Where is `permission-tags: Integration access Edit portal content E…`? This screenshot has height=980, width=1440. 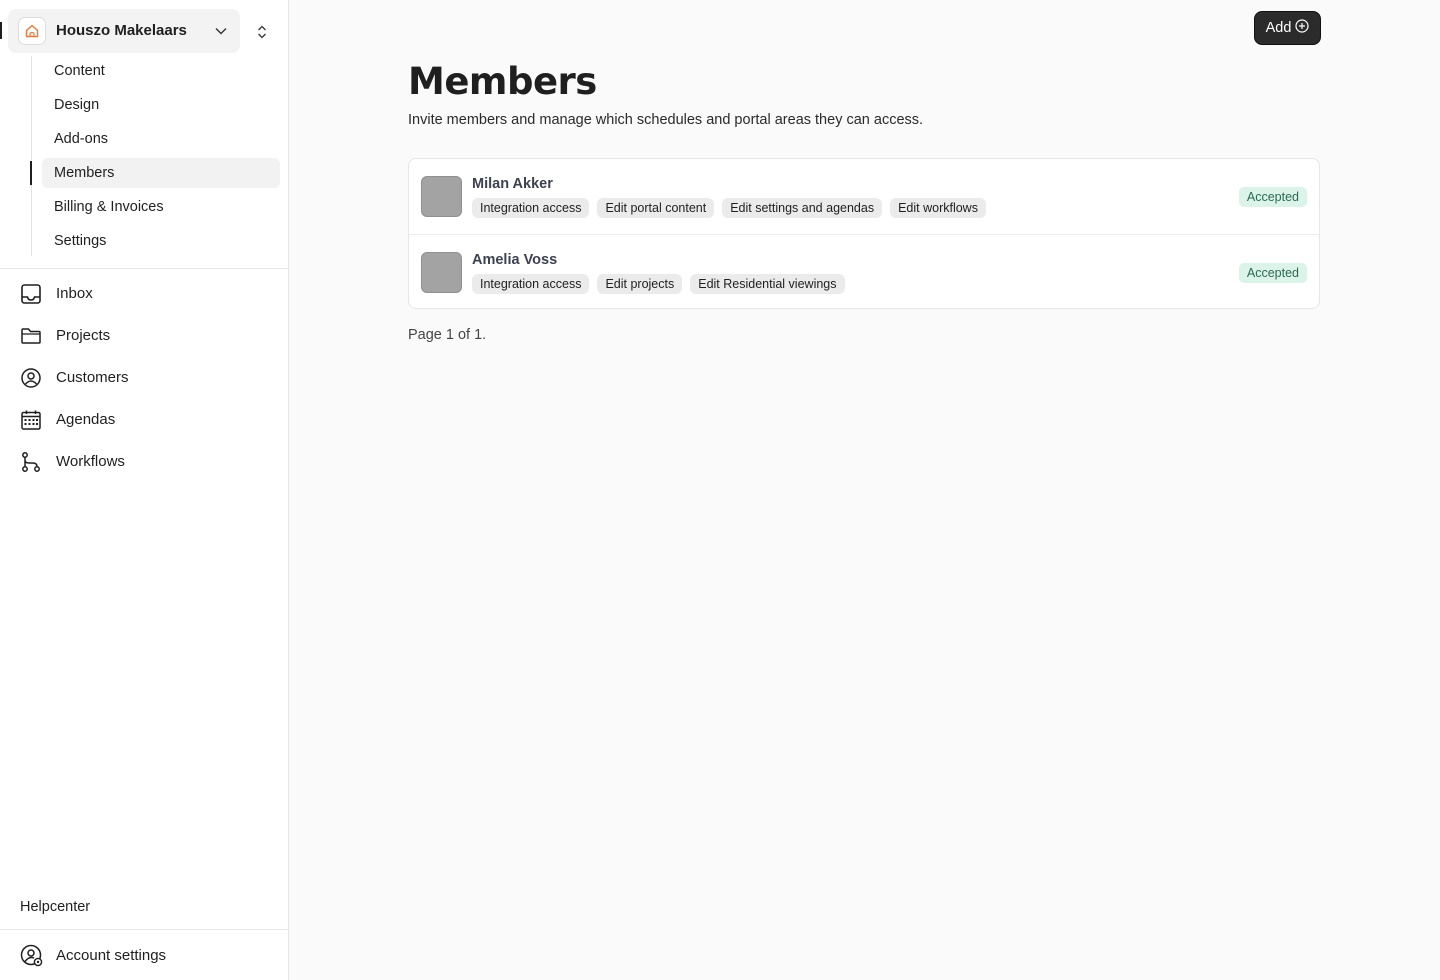 permission-tags: Integration access Edit portal content E… is located at coordinates (729, 208).